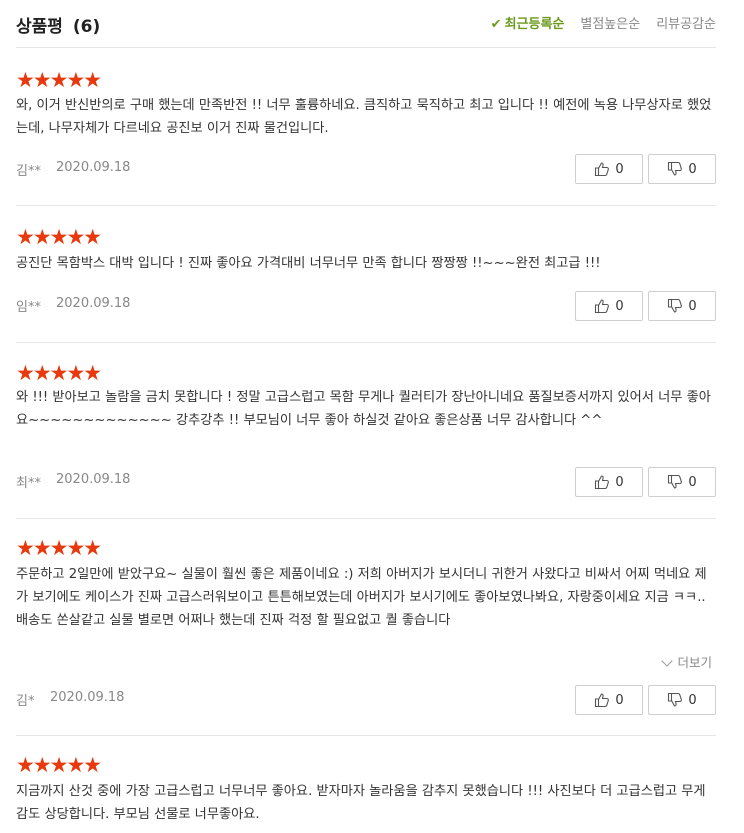  I want to click on chevron-down-icon, so click(667, 661).